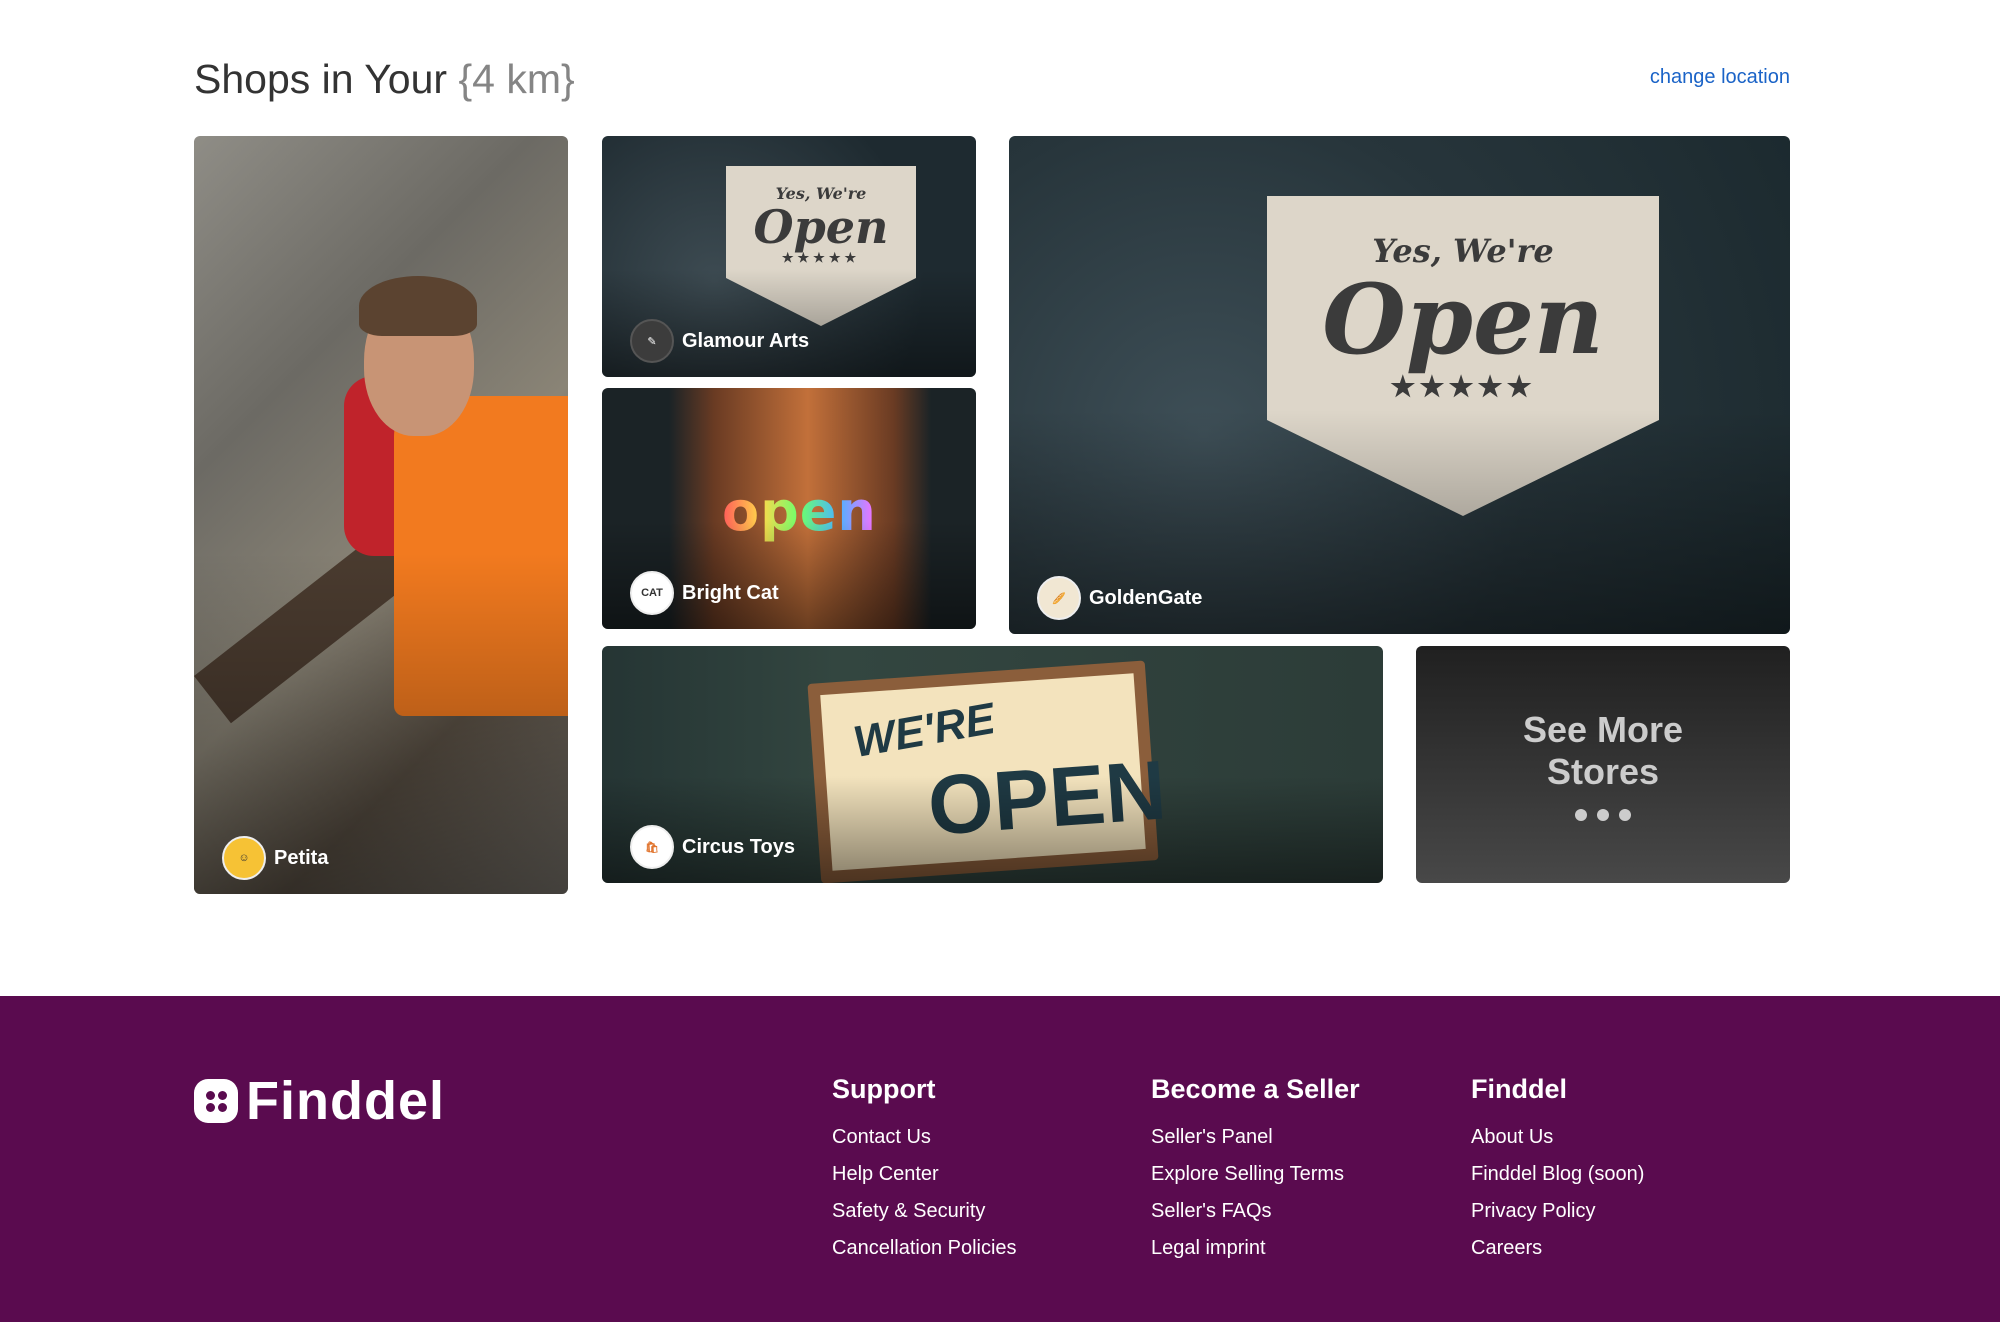 The height and width of the screenshot is (1322, 2000). What do you see at coordinates (1146, 597) in the screenshot?
I see `store-name: GoldenGate` at bounding box center [1146, 597].